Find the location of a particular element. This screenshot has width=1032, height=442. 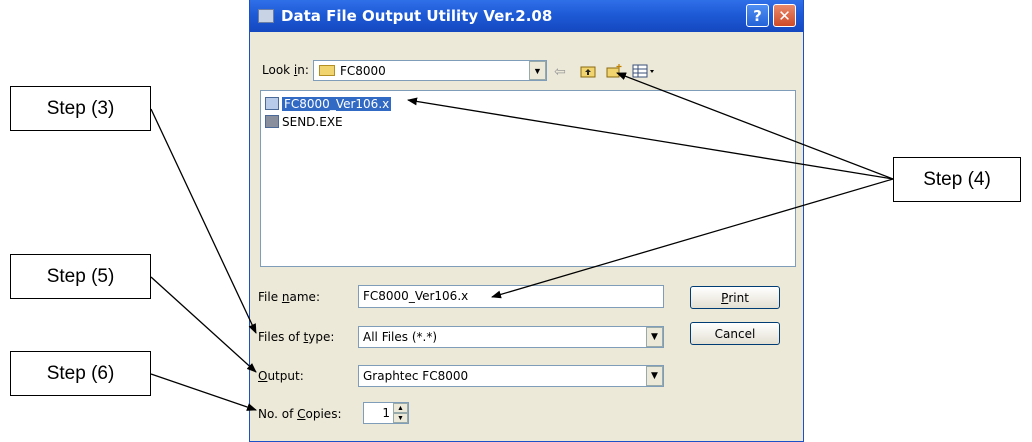

spin-up-icon: ▲ is located at coordinates (400, 408).